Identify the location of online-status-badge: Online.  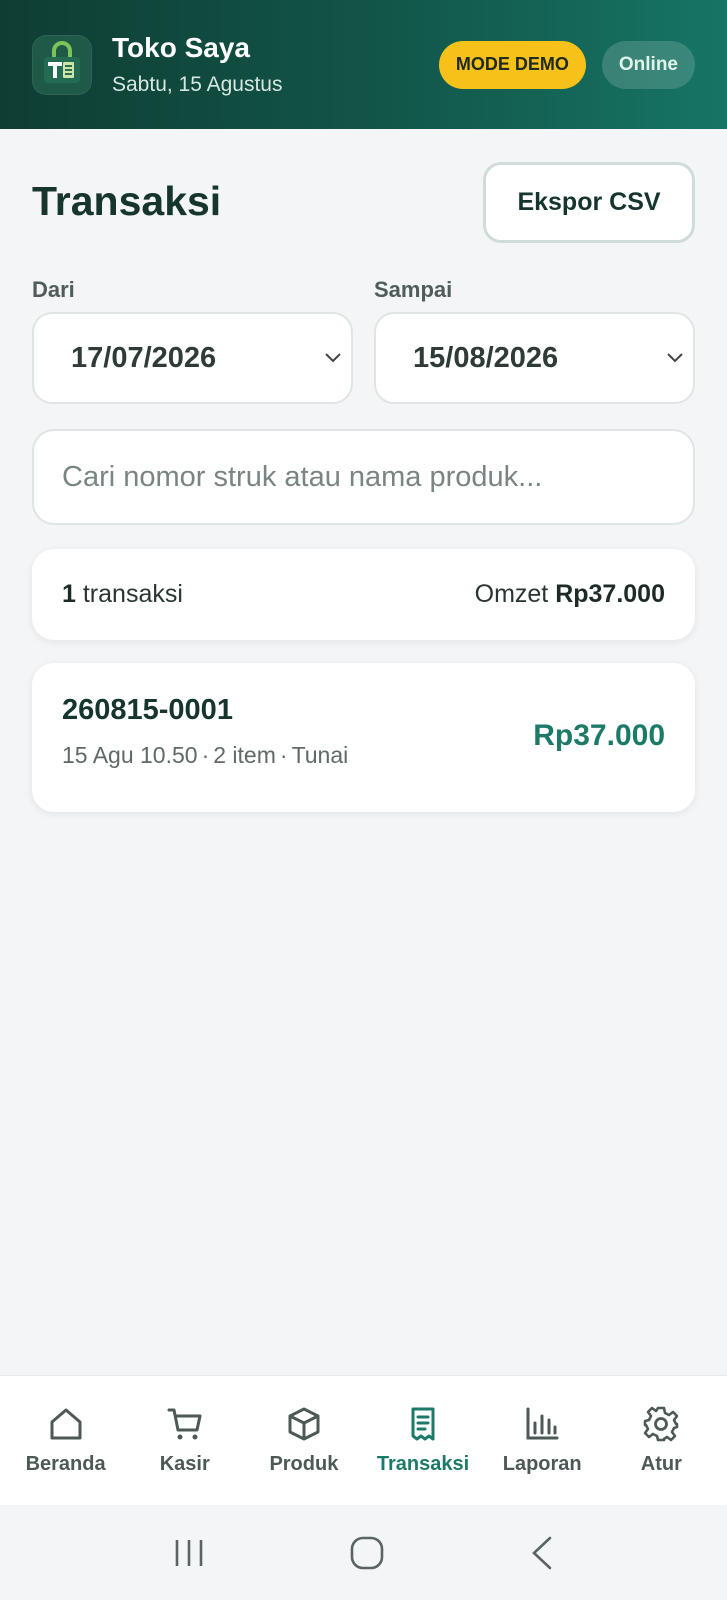
(648, 64).